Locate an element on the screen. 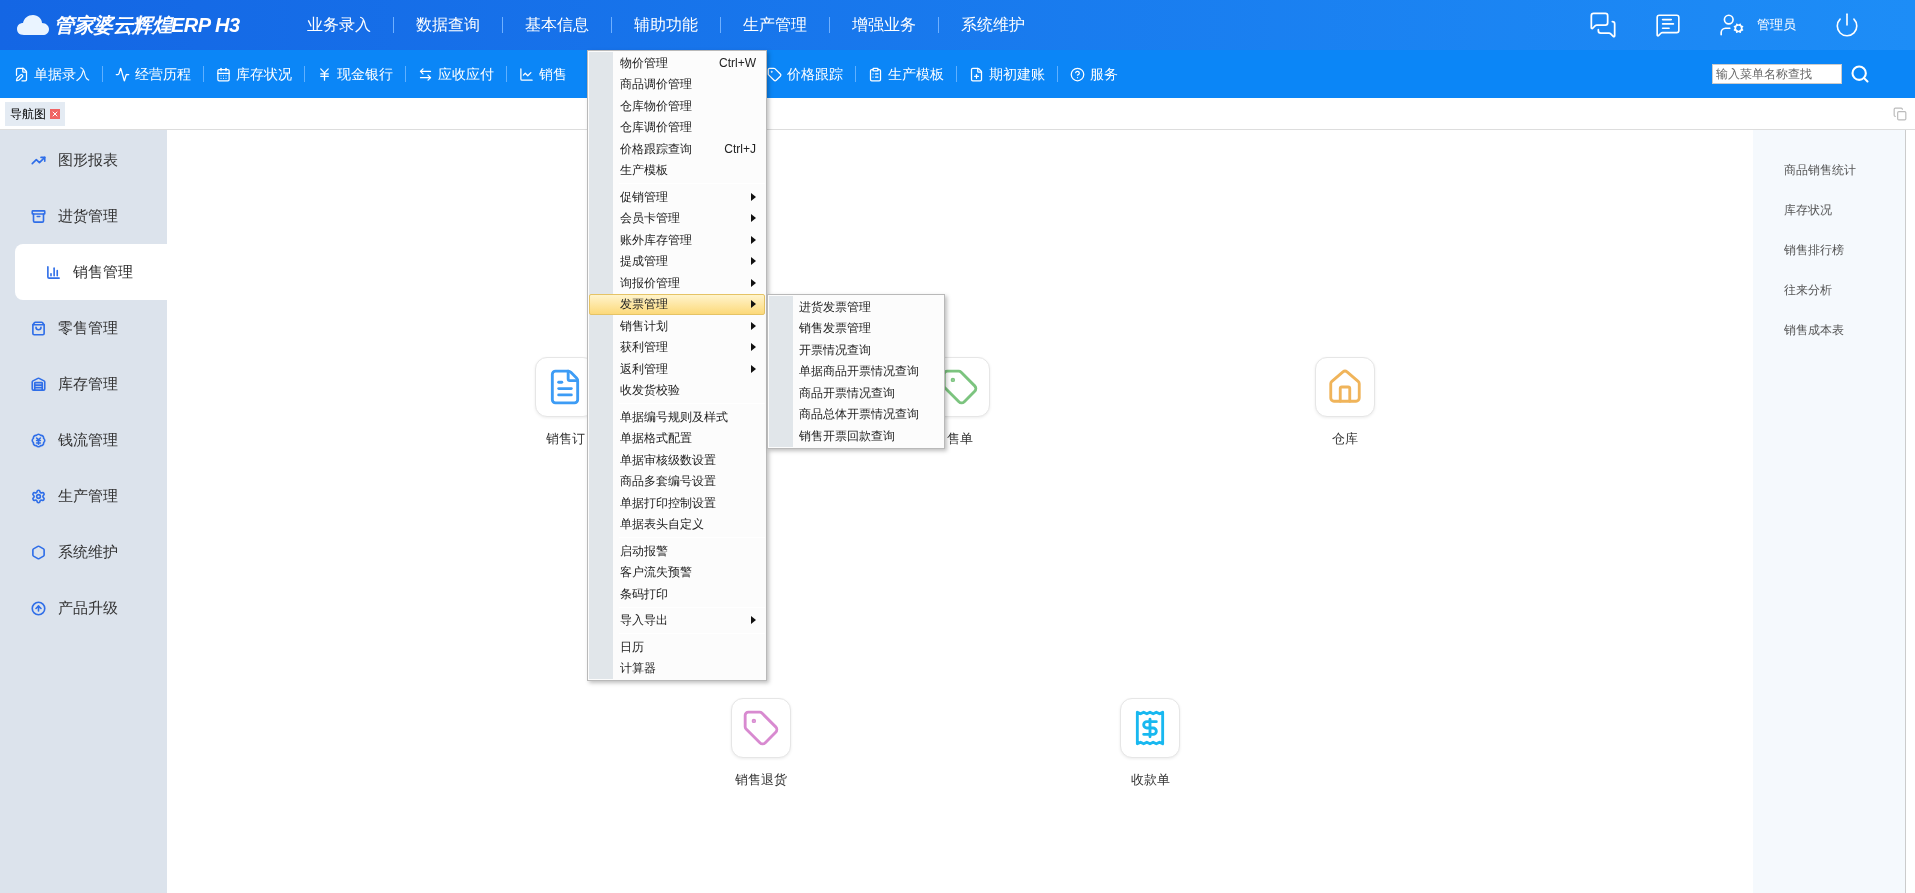  menu-item: 商品开票情况查询 is located at coordinates (856, 393).